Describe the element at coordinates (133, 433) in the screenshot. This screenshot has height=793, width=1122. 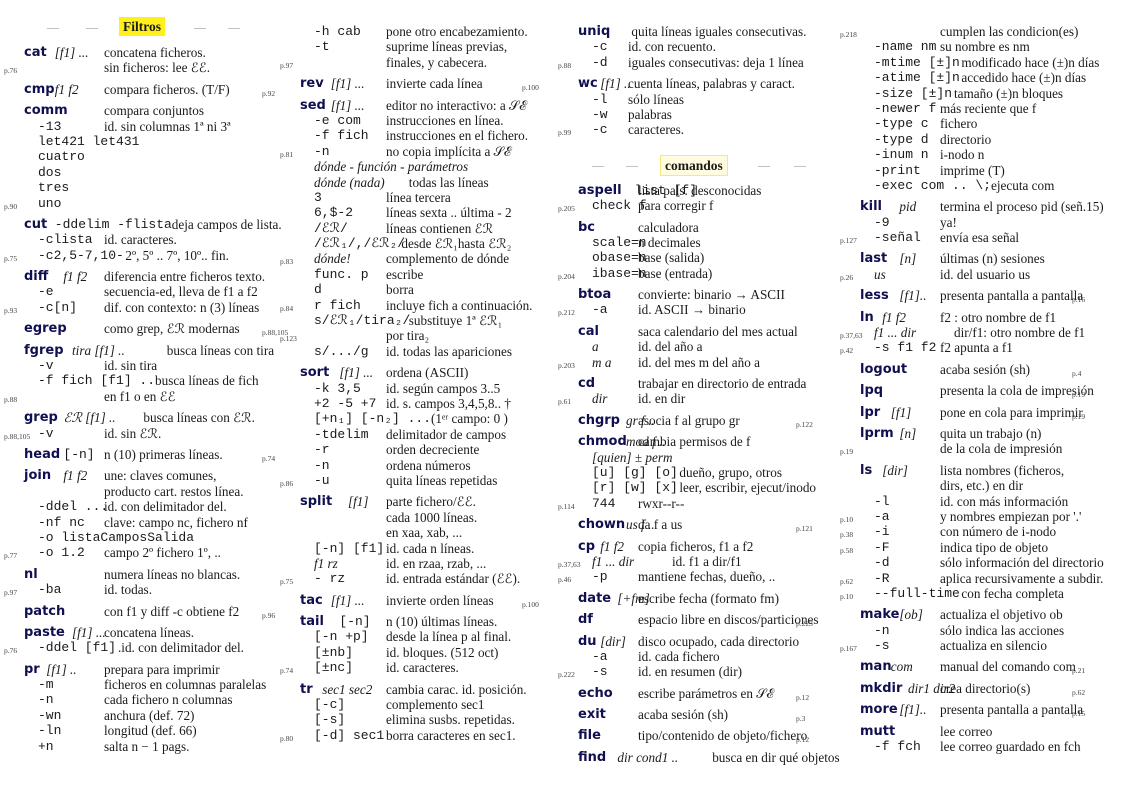
I see `command-description: id. sin ℰℛ.` at that location.